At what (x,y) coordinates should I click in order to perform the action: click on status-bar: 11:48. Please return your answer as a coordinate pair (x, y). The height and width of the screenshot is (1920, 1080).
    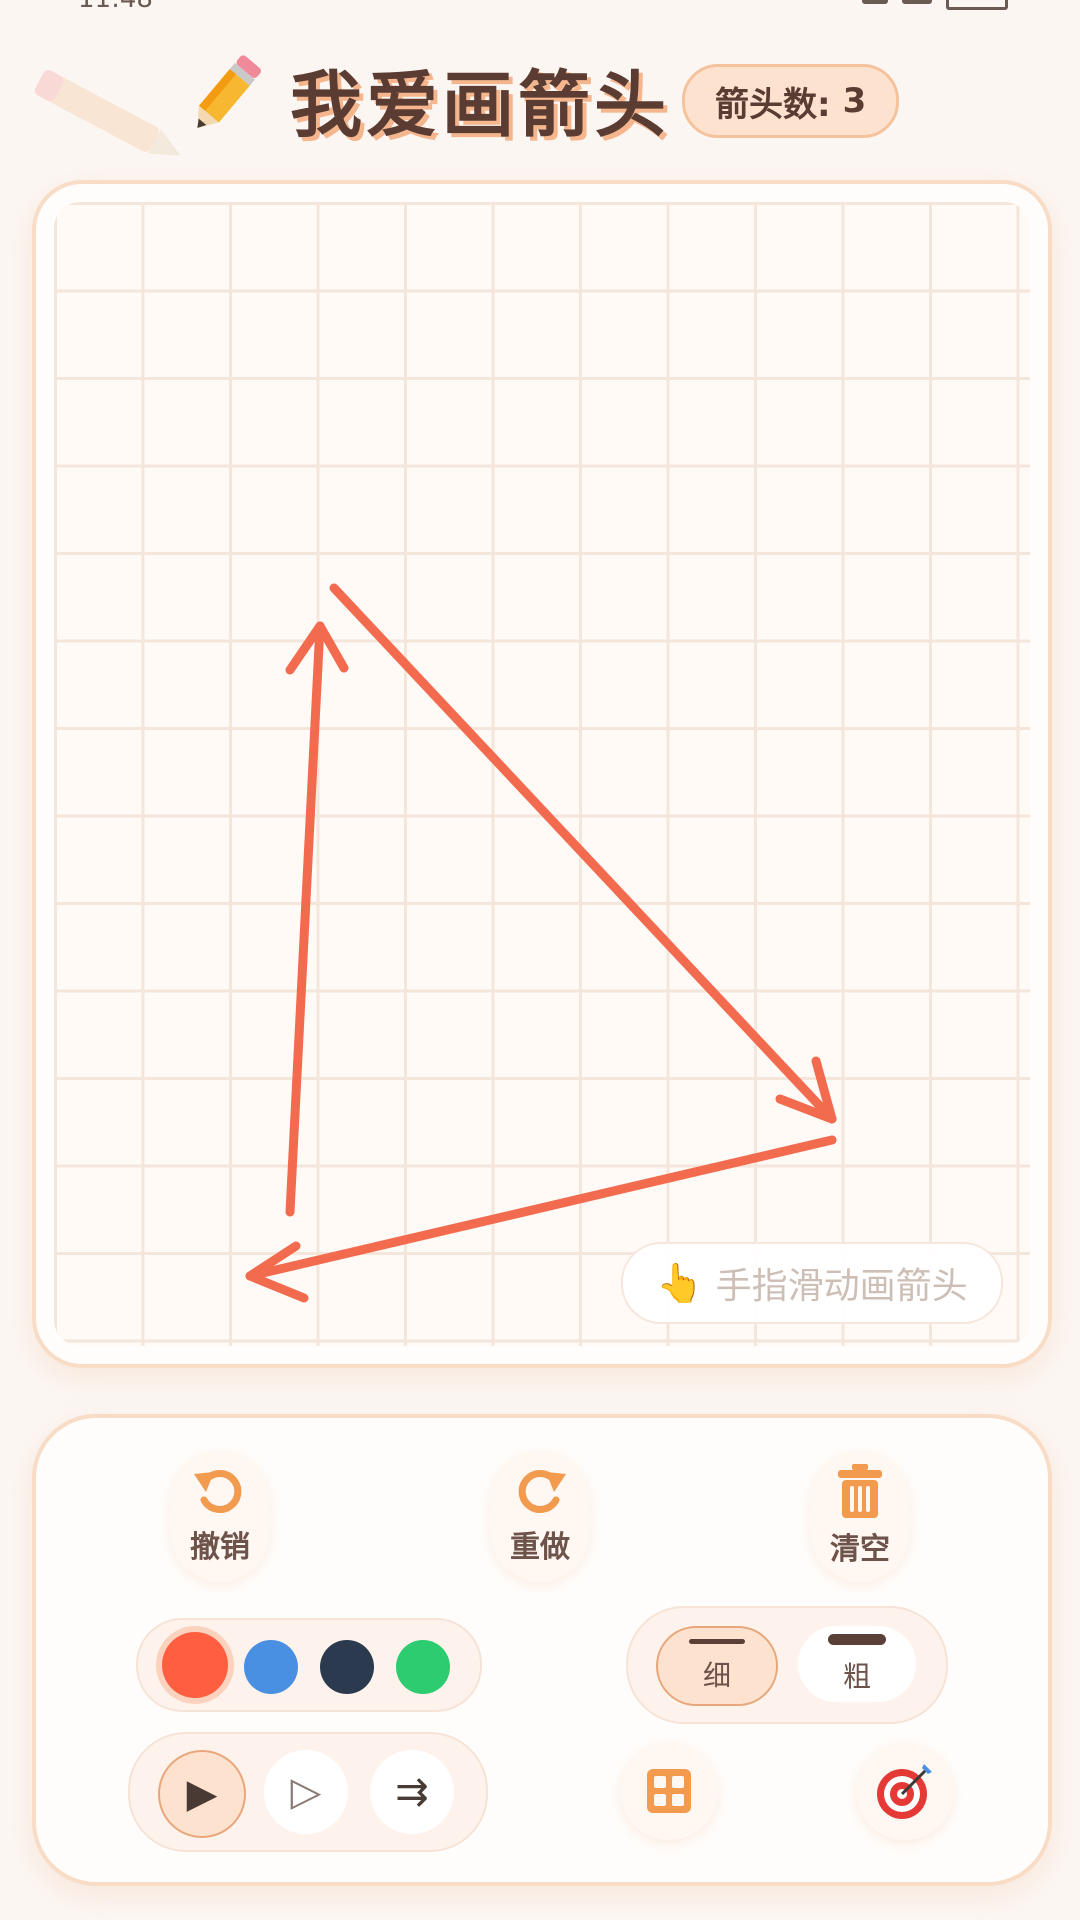
    Looking at the image, I should click on (540, 7).